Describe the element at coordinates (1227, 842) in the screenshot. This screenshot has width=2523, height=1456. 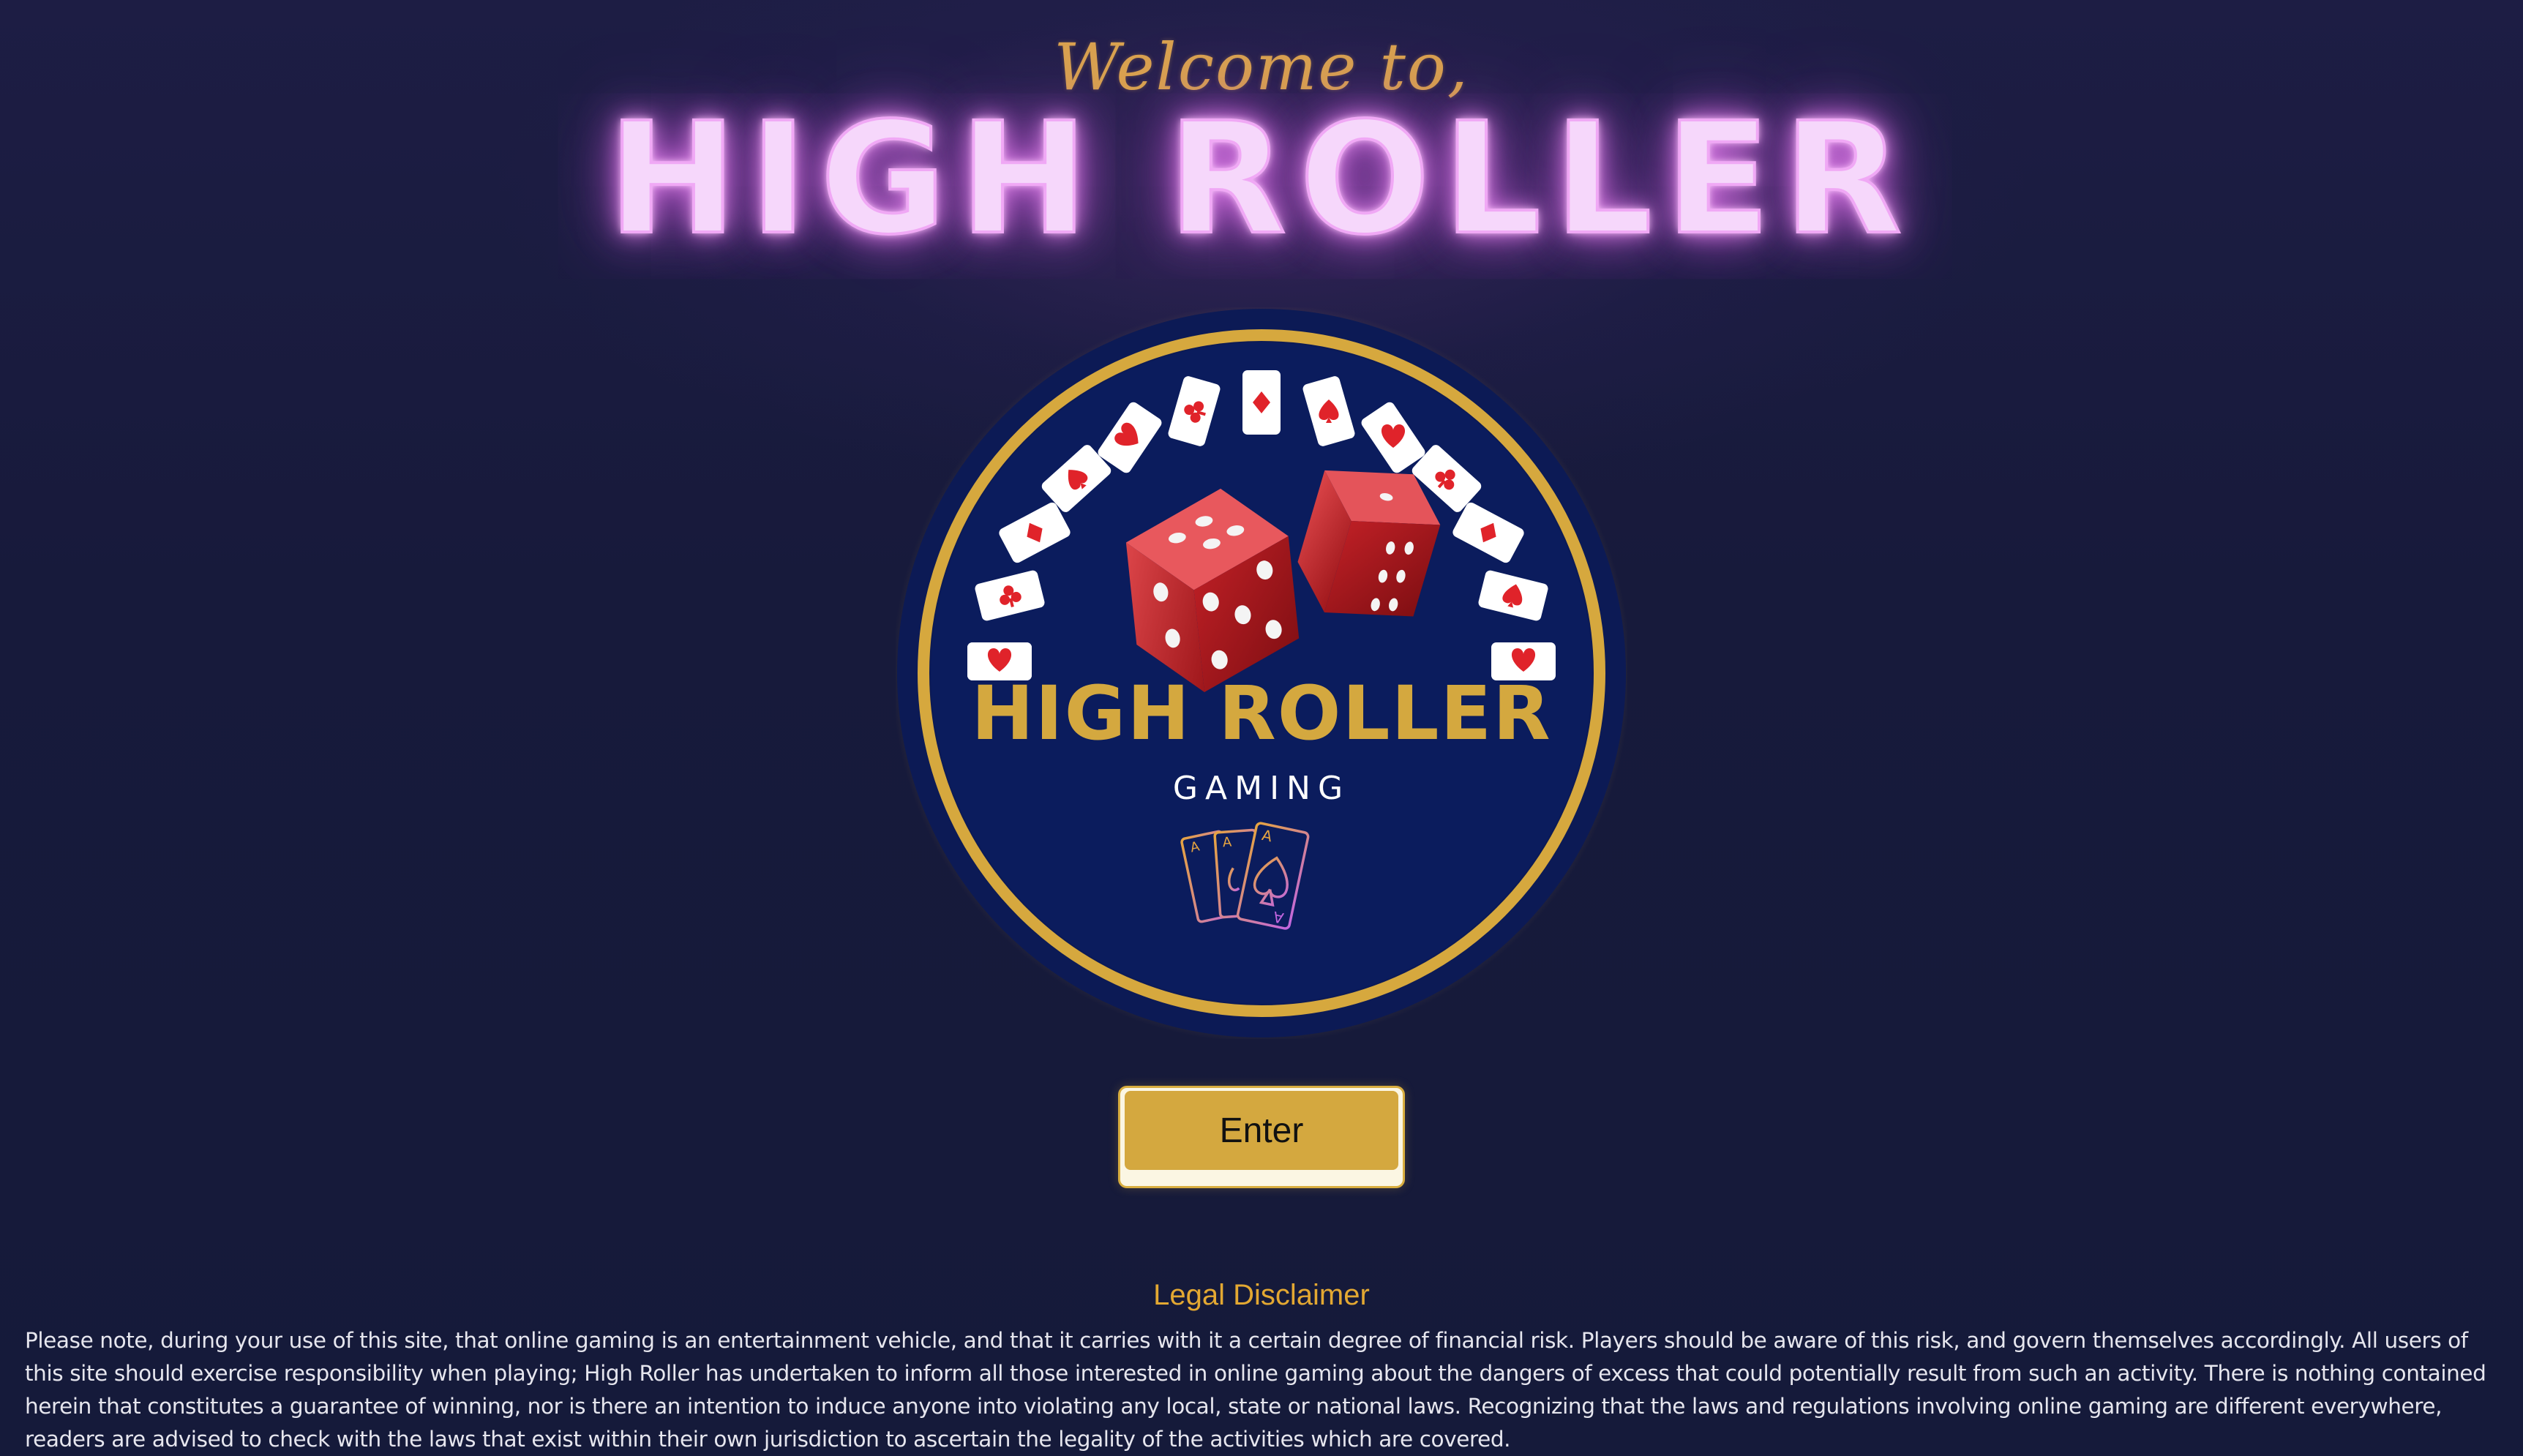
I see `ace-letter: A` at that location.